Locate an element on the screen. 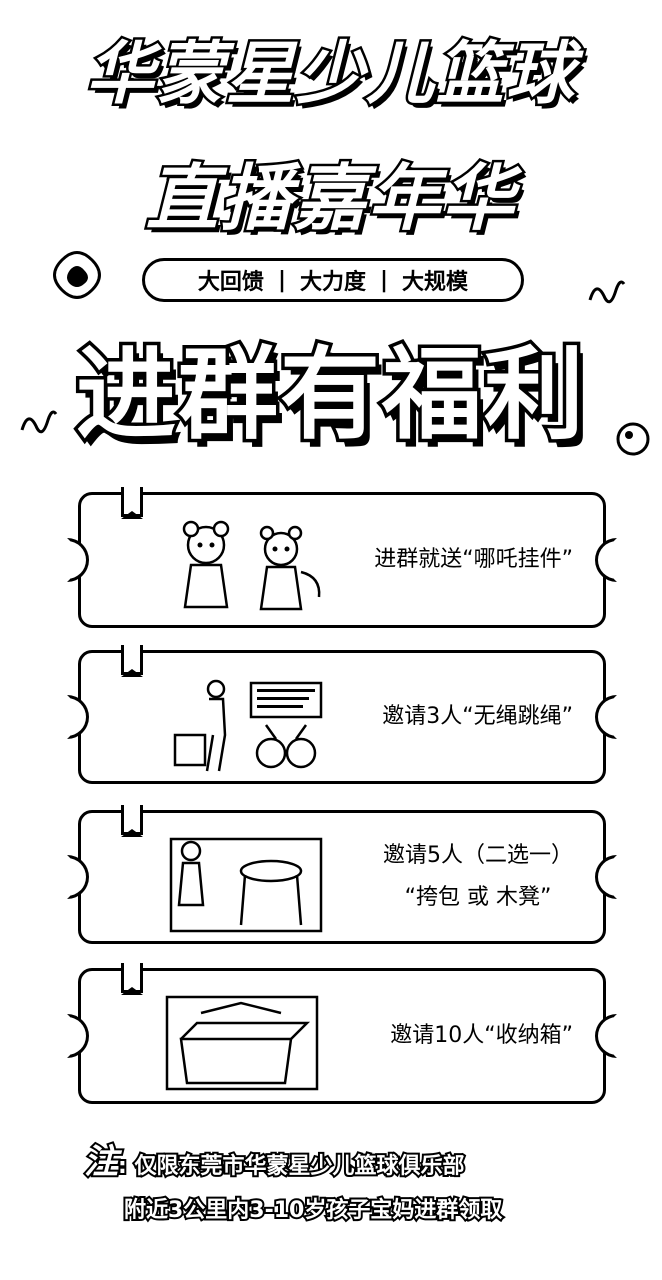 The image size is (662, 1280). reward-card-2: 邀请3人“无绳跳绳” is located at coordinates (342, 714).